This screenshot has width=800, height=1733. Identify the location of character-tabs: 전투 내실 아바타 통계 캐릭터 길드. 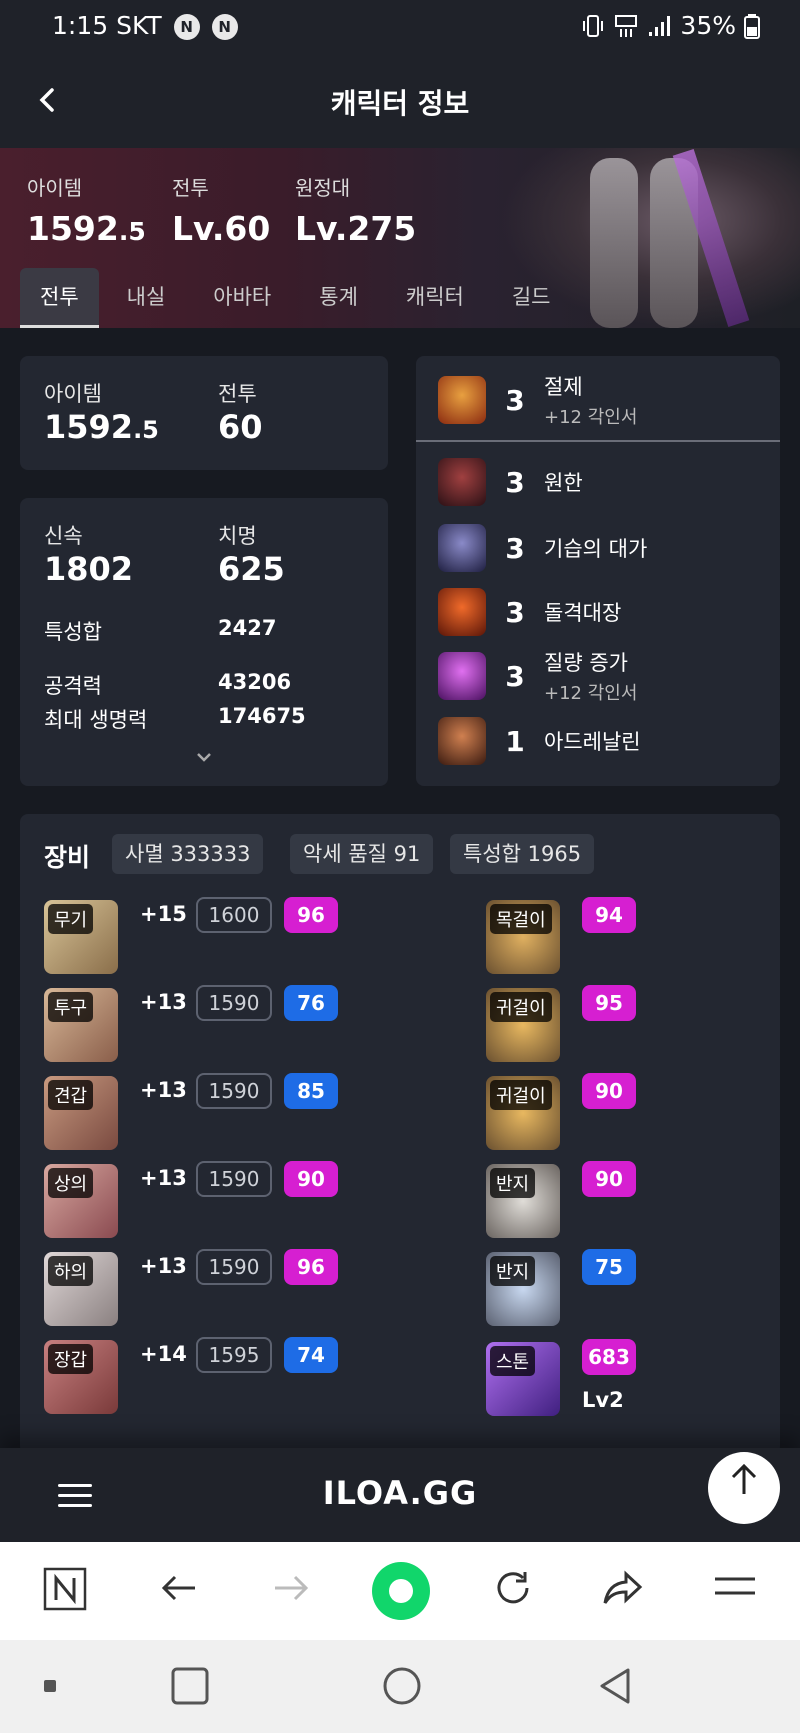
(299, 298).